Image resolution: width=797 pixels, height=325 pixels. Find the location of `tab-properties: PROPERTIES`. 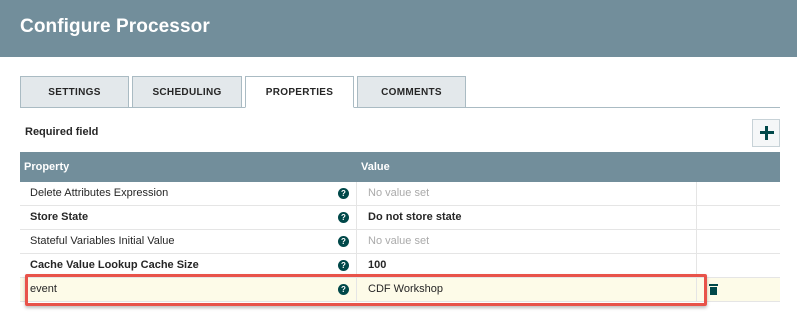

tab-properties: PROPERTIES is located at coordinates (299, 92).